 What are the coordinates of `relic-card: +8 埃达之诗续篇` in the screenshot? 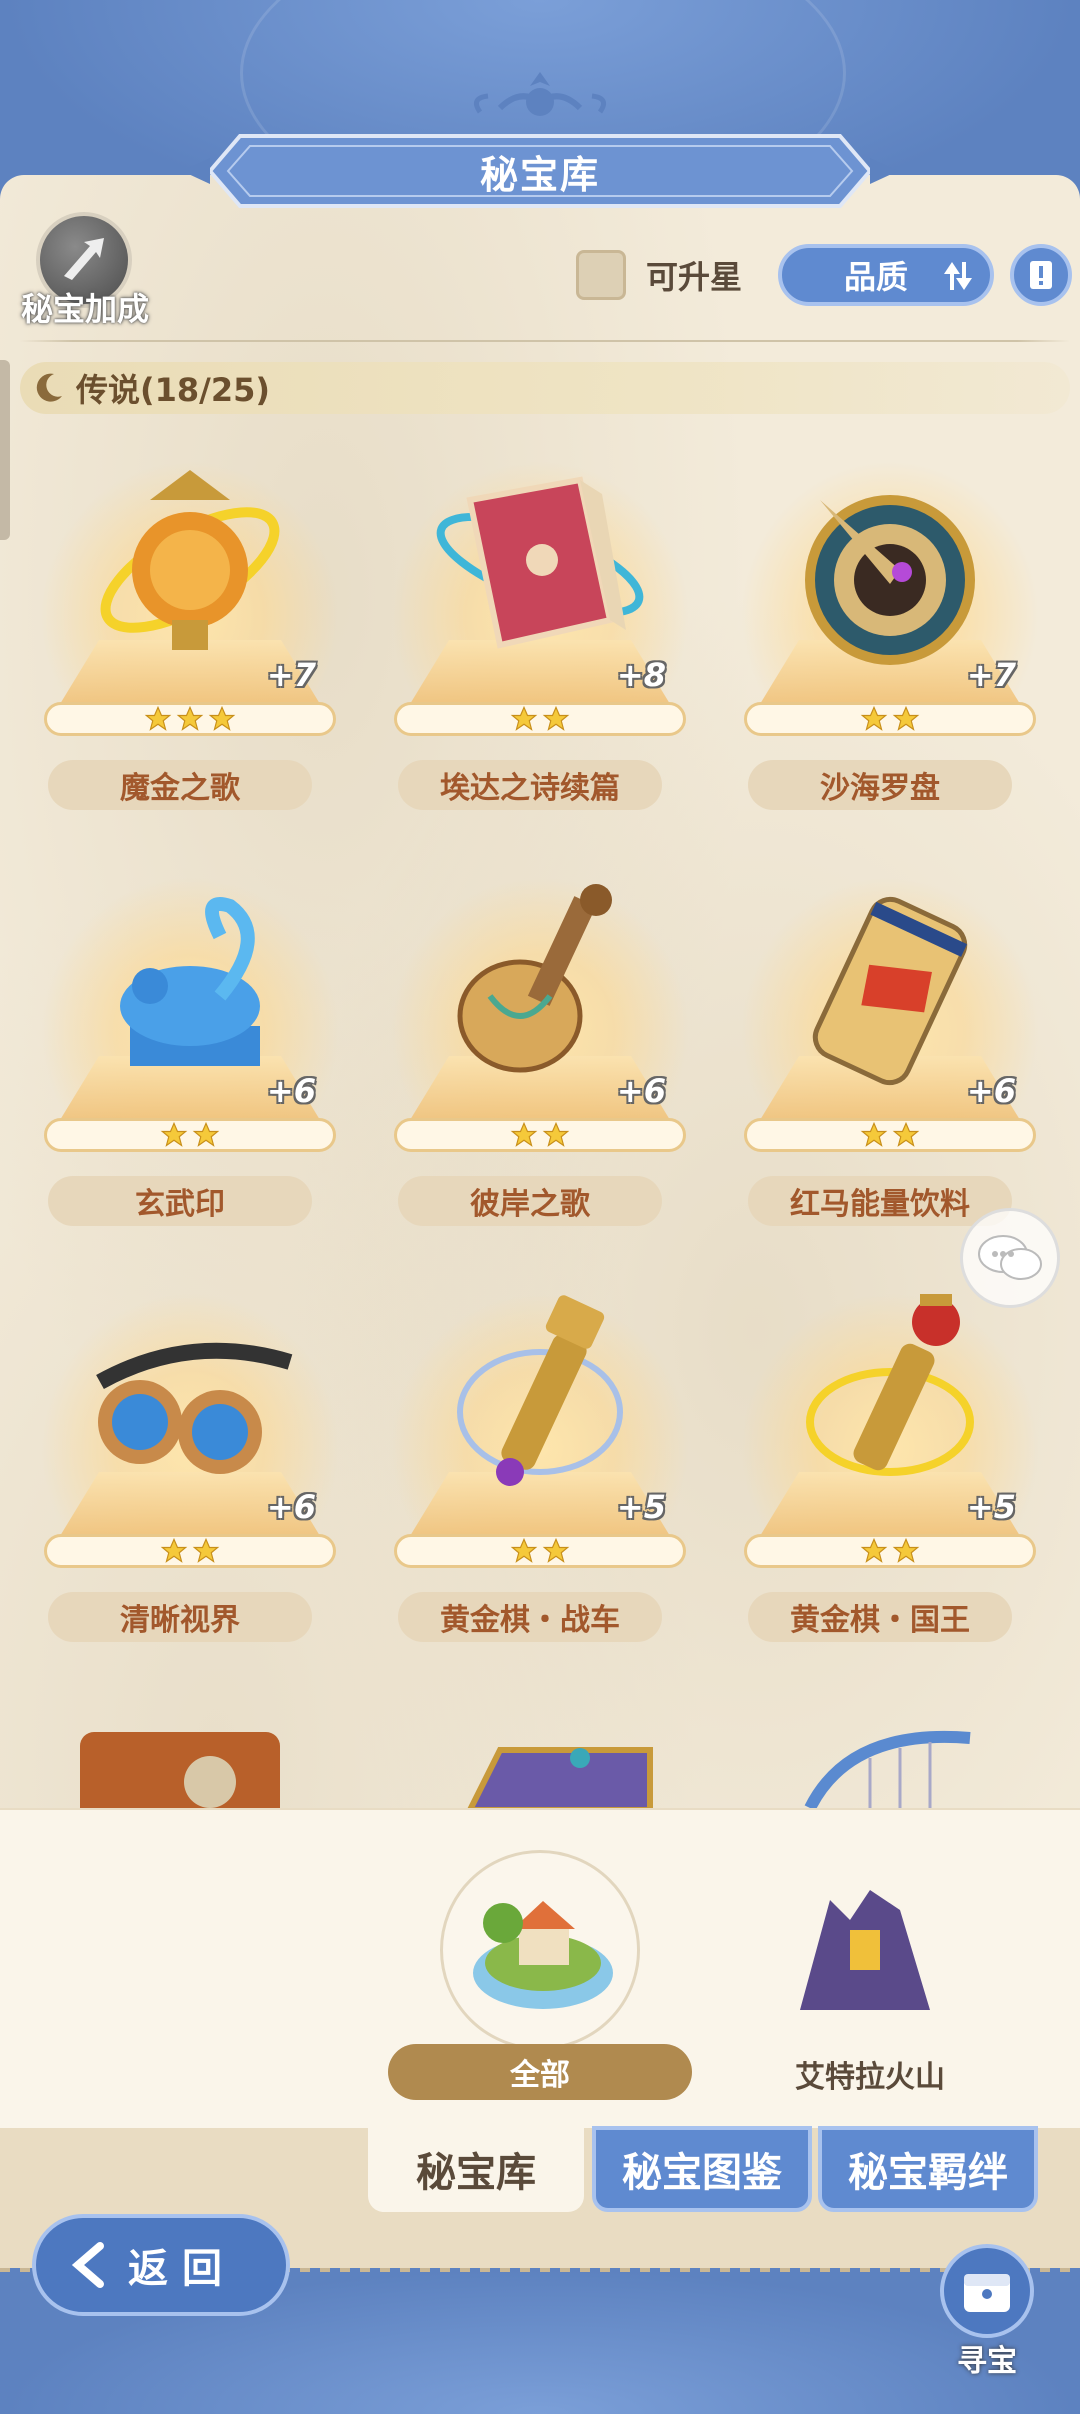 It's located at (540, 625).